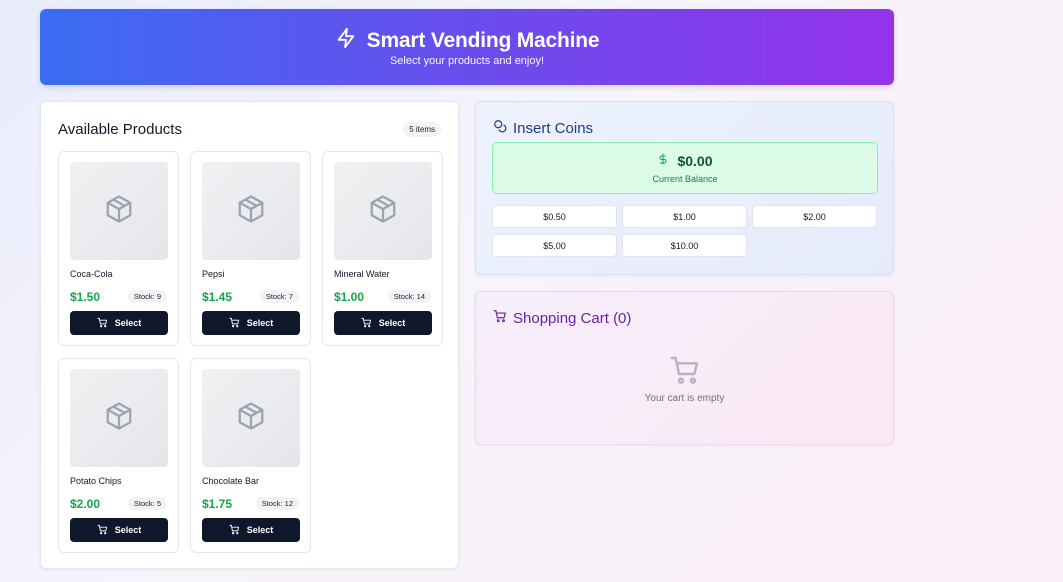 The image size is (1063, 582). I want to click on header-title-row: Smart Vending Machine, so click(467, 40).